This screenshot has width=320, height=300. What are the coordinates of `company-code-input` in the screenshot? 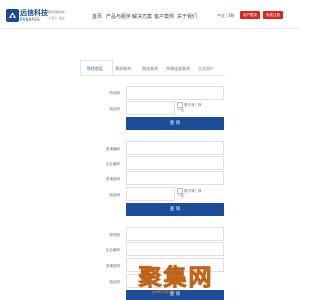 It's located at (175, 163).